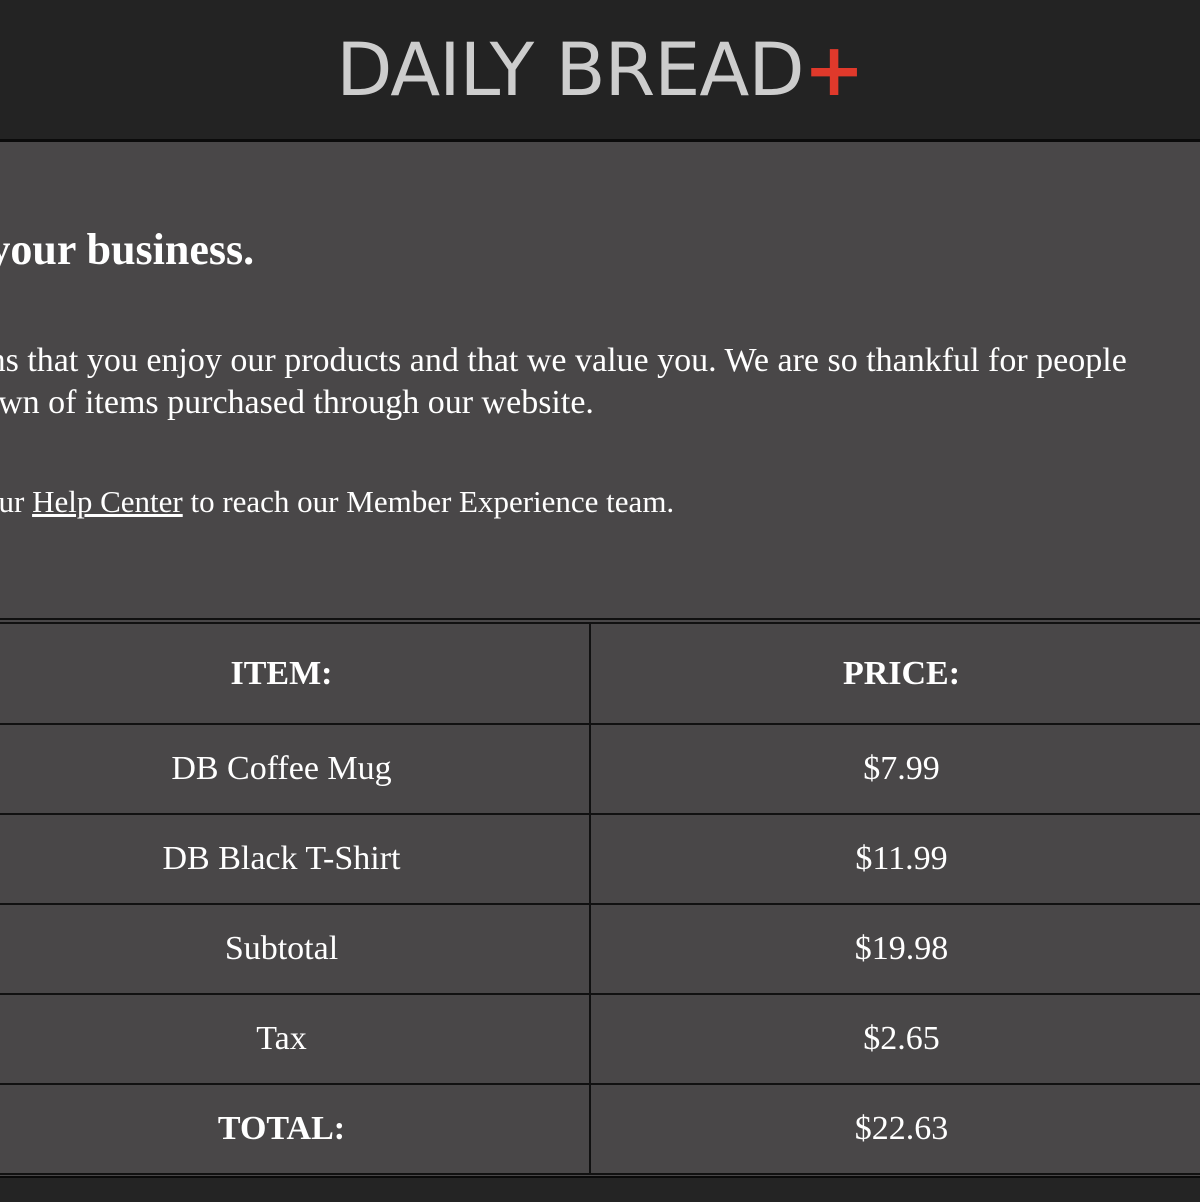 The height and width of the screenshot is (1202, 1200). I want to click on help-center-link: Help Center, so click(107, 501).